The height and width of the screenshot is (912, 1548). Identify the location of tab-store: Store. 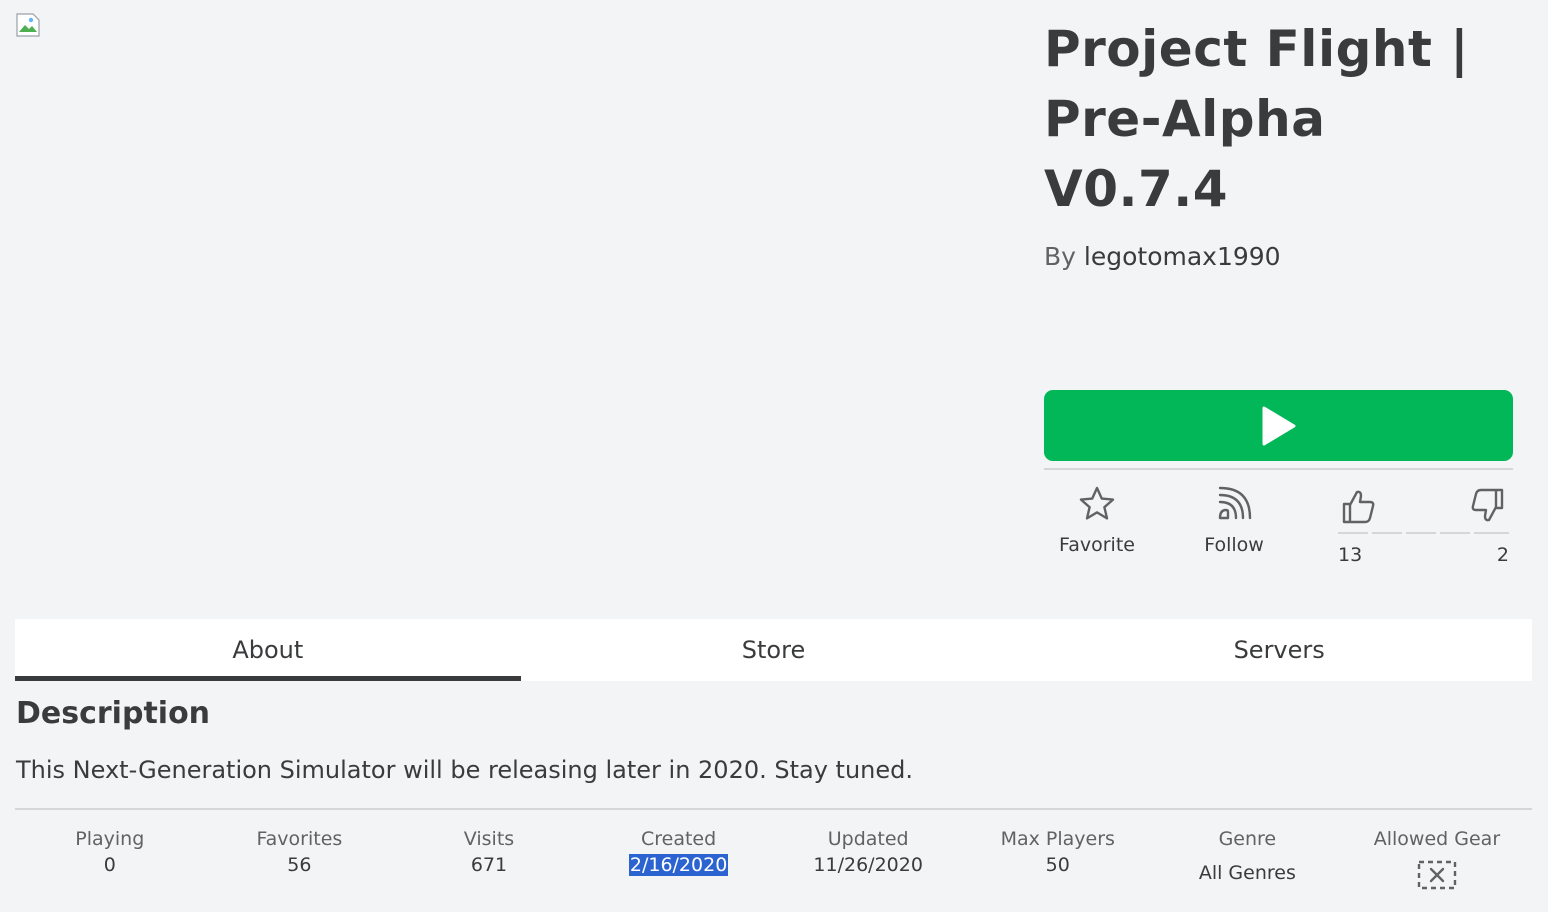
(774, 650).